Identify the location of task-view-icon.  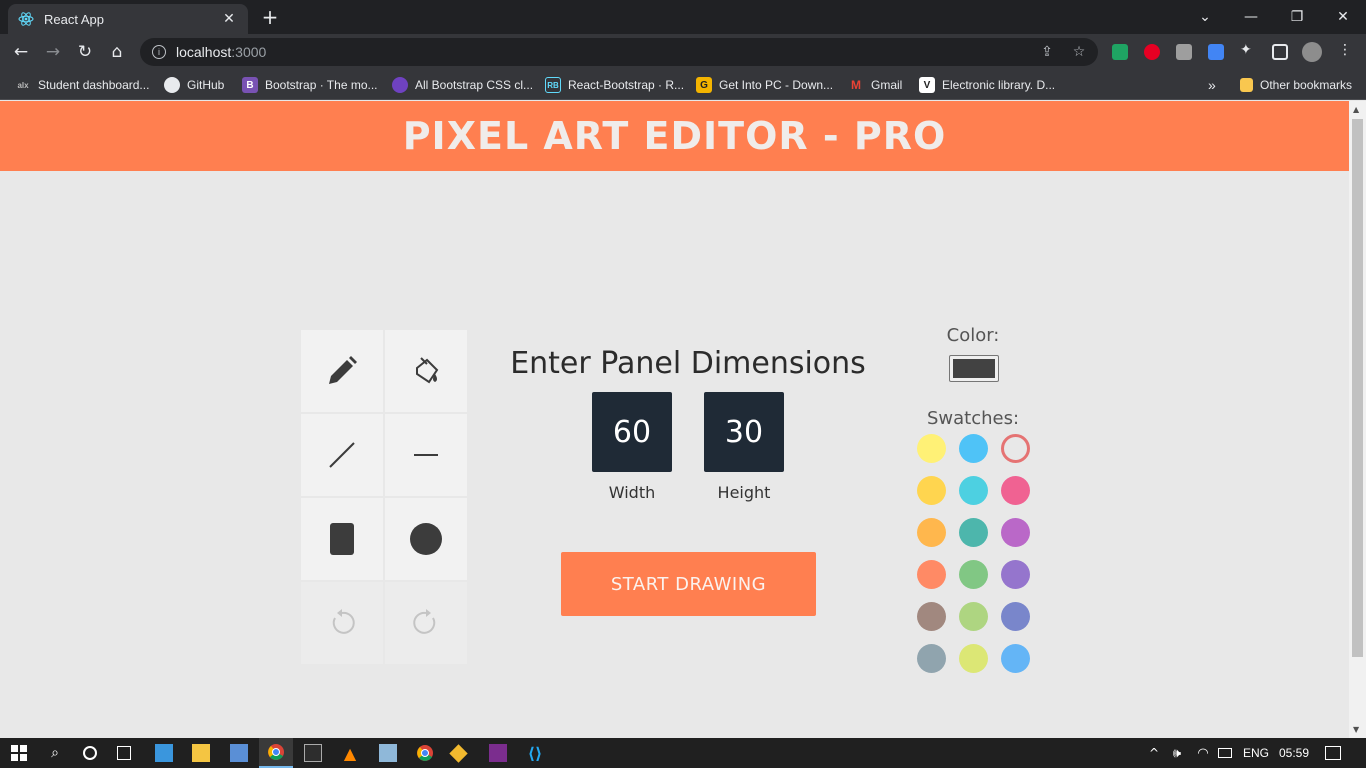
(124, 753).